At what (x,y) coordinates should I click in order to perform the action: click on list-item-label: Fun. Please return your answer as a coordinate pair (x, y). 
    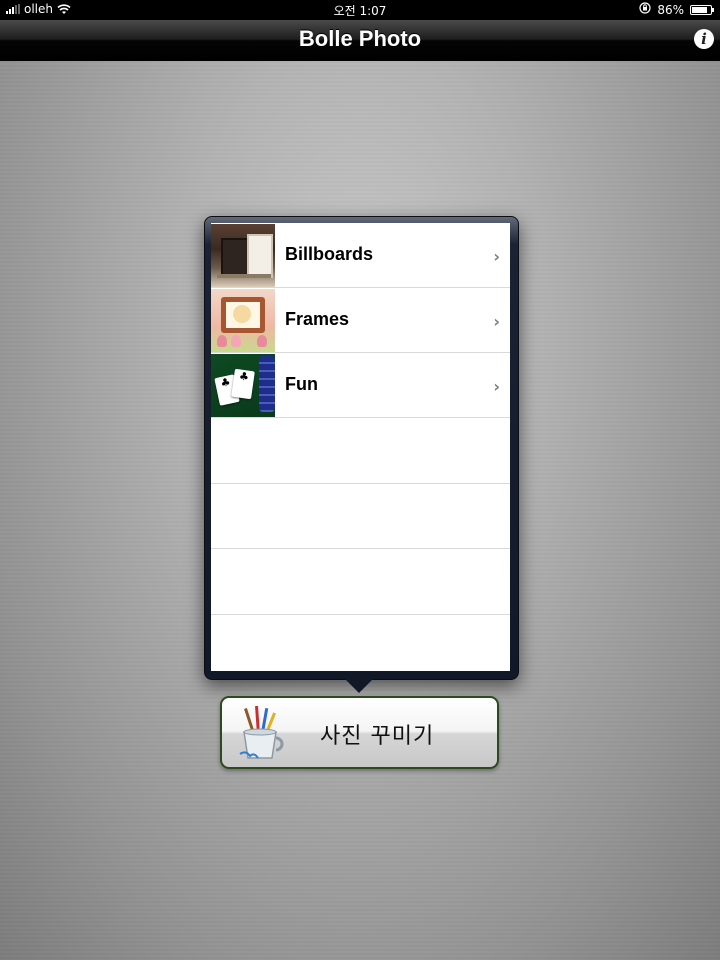
    Looking at the image, I should click on (301, 384).